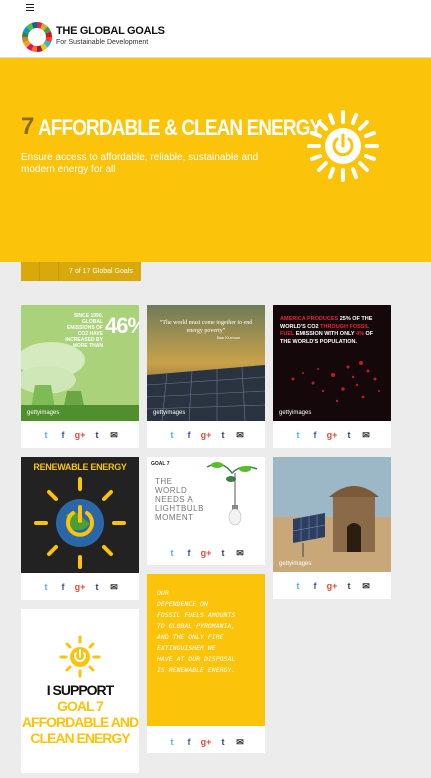 This screenshot has height=778, width=431. I want to click on share-footer: t f g+ t ✉, so click(206, 739).